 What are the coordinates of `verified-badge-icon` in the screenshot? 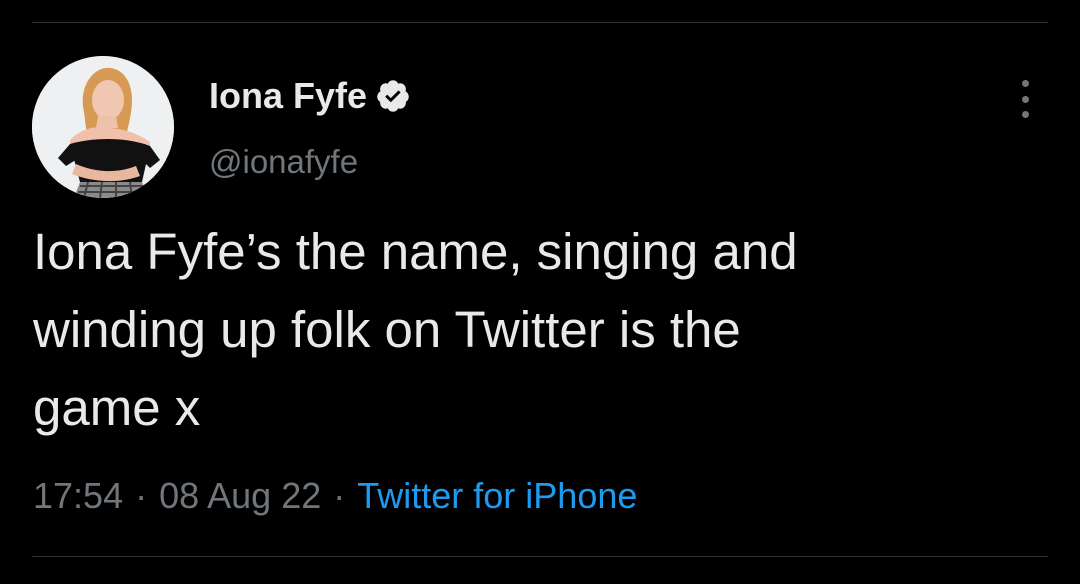 It's located at (393, 96).